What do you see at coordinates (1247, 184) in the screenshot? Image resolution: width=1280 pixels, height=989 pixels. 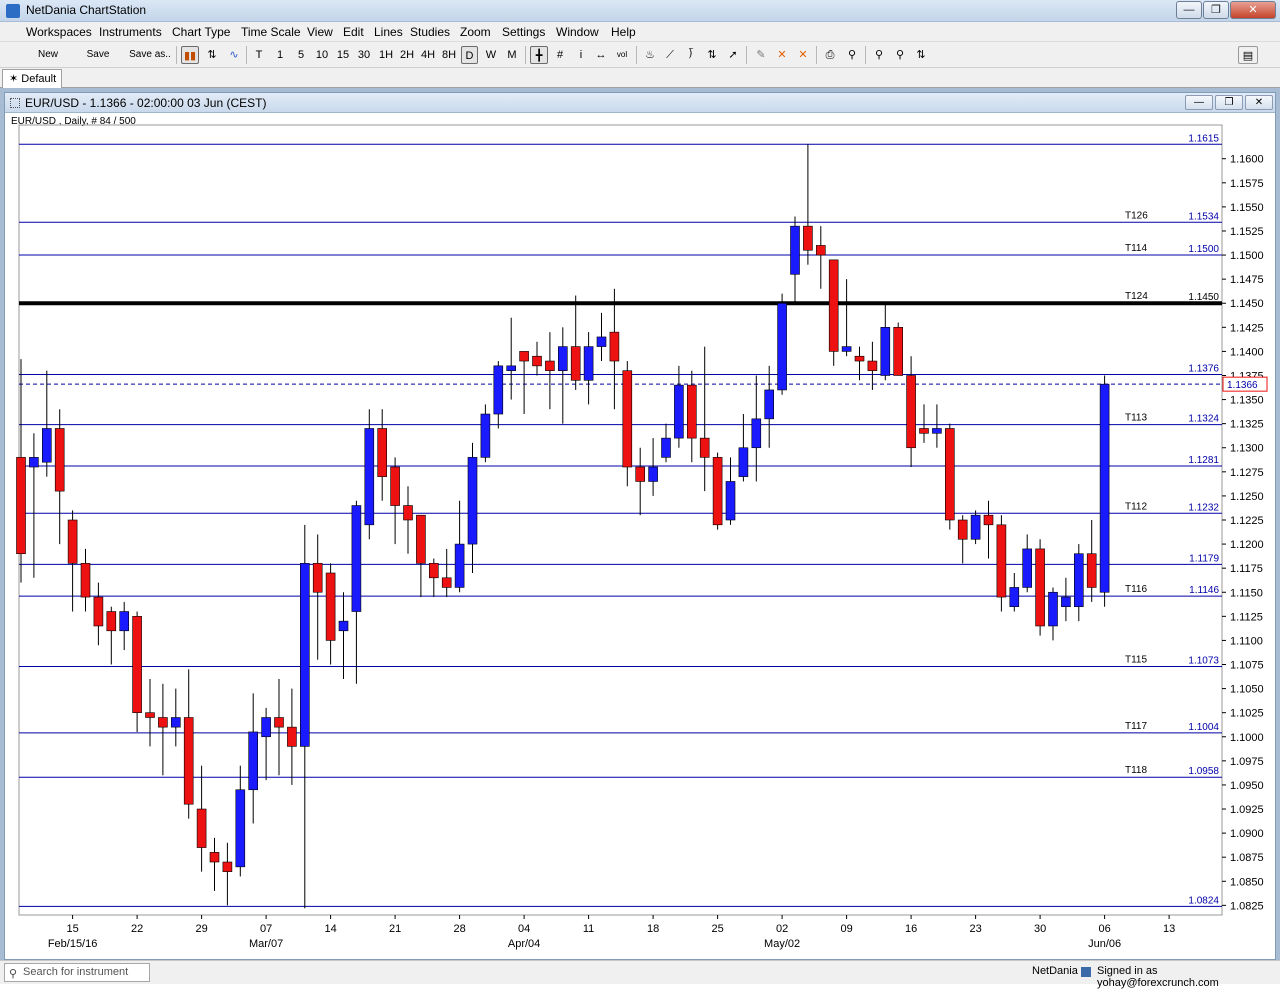 I see `y-tick-label: 1.1575` at bounding box center [1247, 184].